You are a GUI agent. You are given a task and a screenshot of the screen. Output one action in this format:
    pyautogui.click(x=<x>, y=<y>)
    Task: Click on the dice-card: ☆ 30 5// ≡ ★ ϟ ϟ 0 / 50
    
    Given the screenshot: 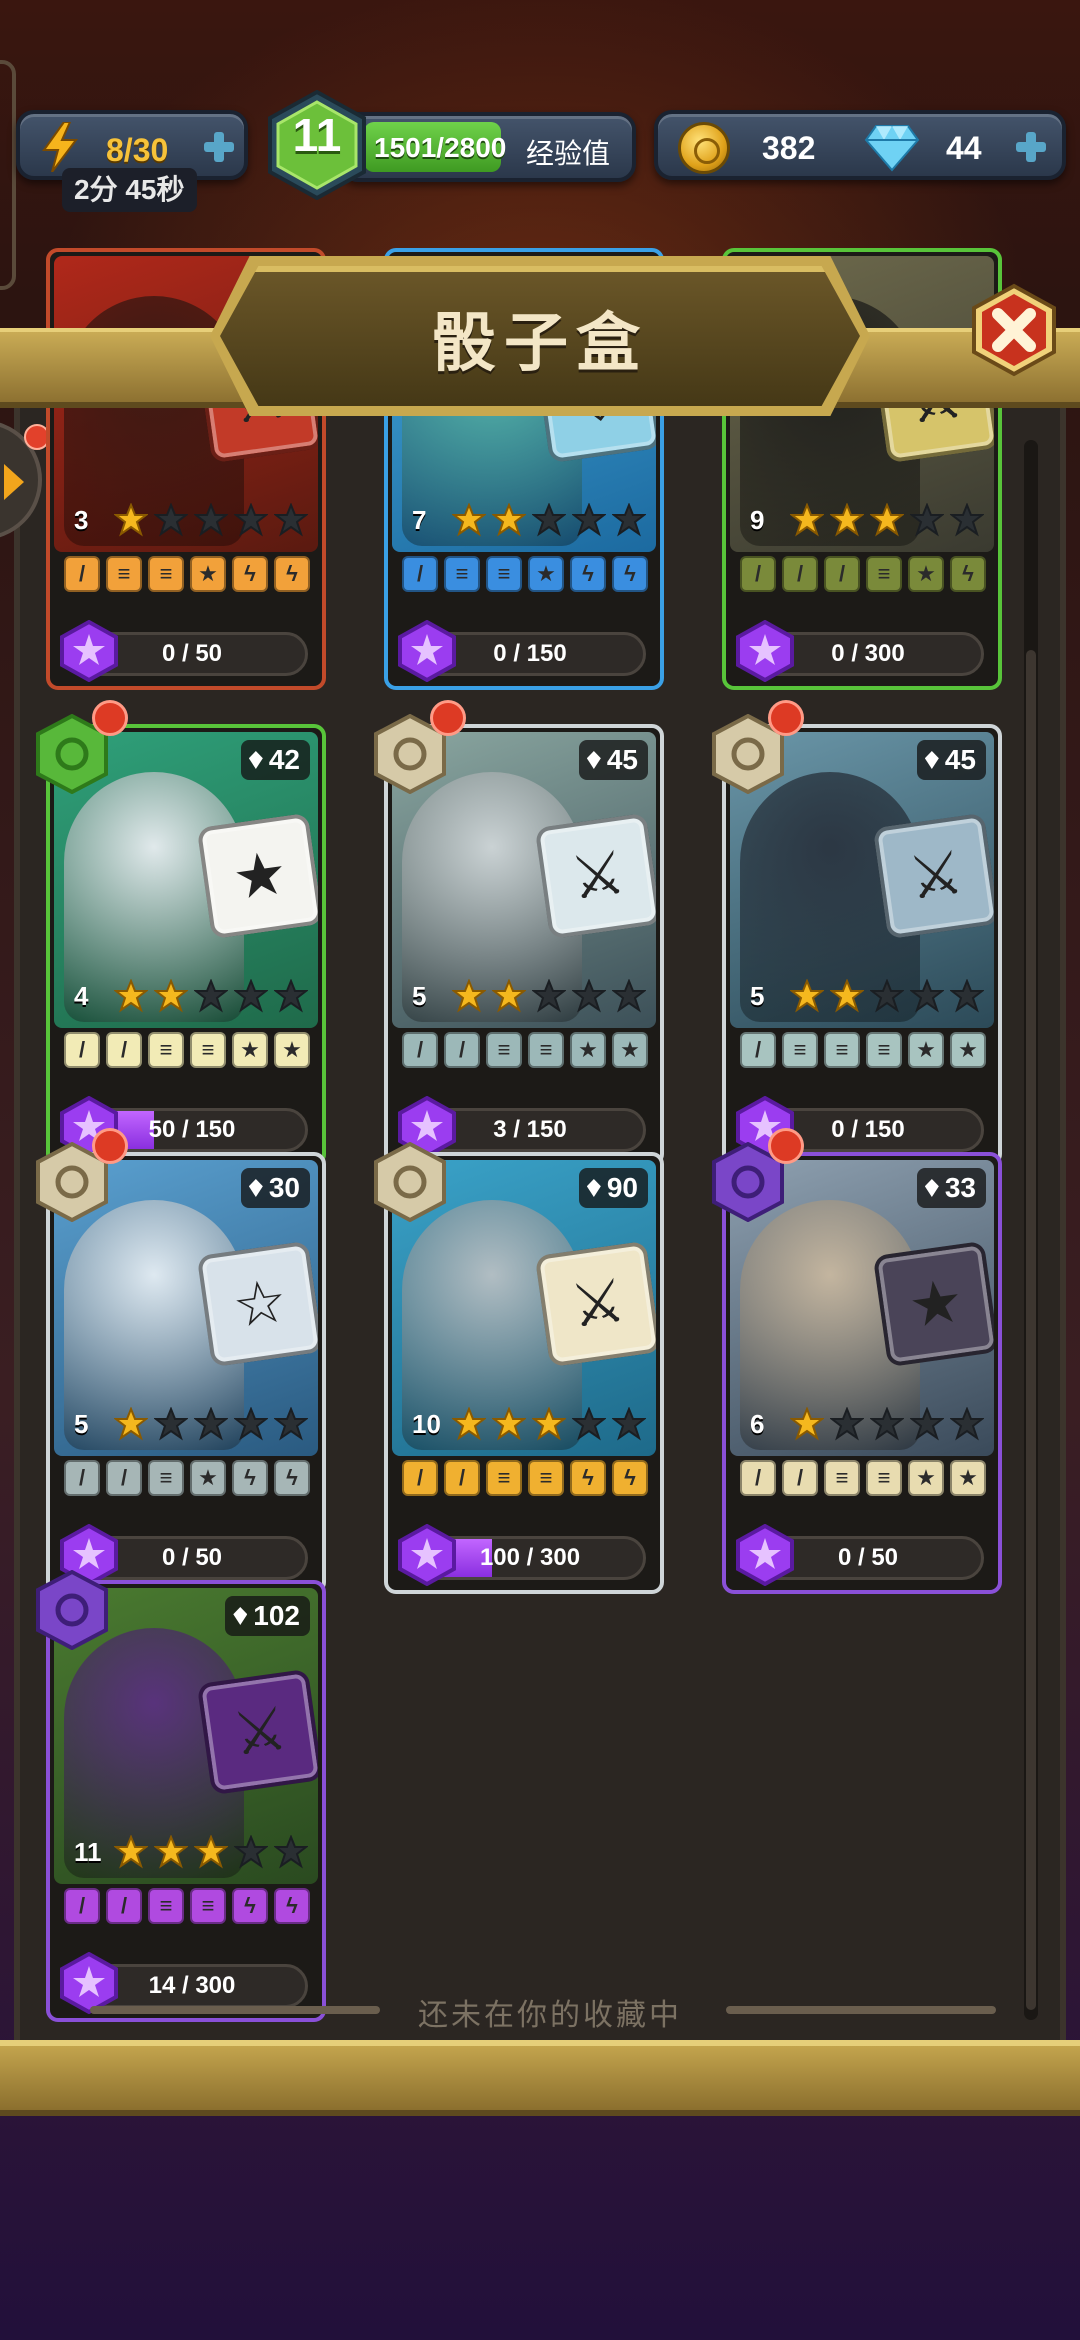 What is the action you would take?
    pyautogui.click(x=181, y=1361)
    